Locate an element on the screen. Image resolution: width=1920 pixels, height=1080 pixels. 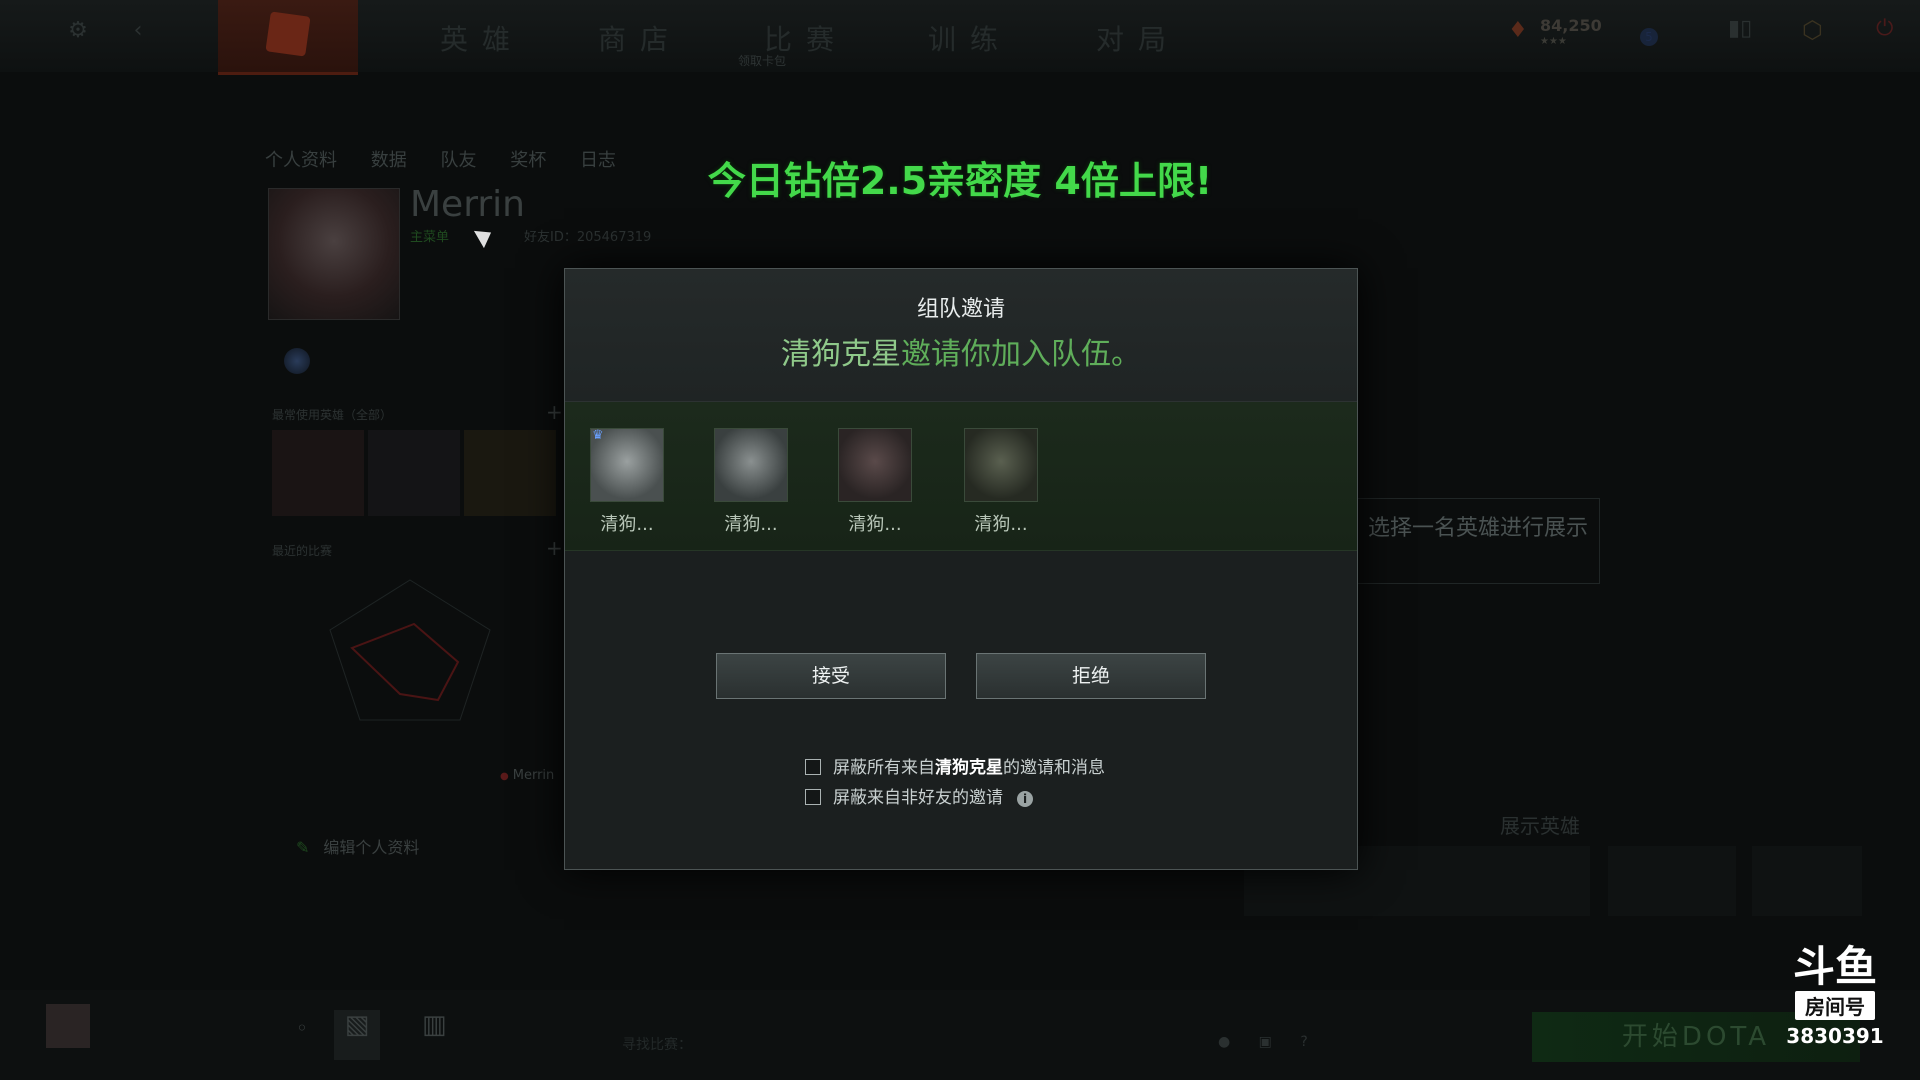
showcase-label: 展示英雄 is located at coordinates (1540, 826).